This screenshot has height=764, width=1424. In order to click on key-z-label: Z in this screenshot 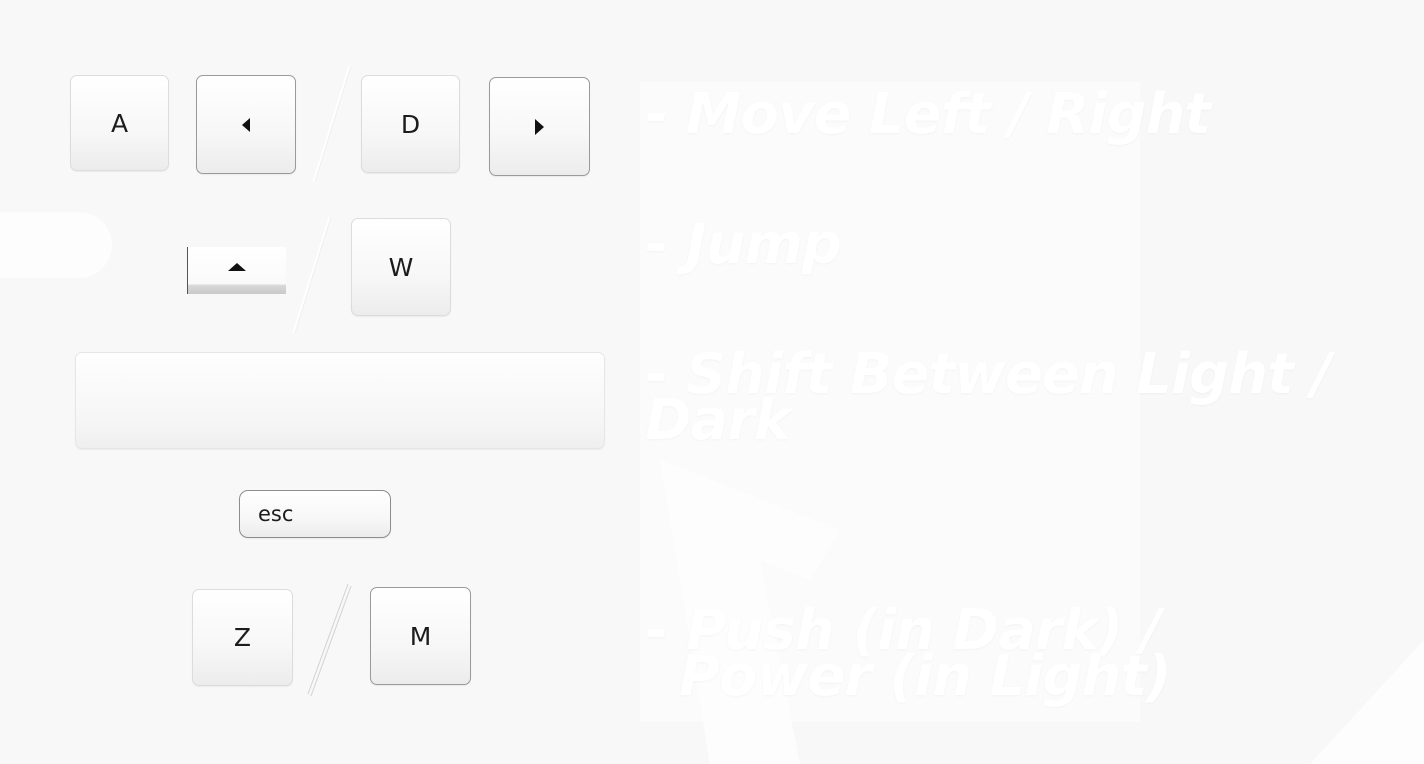, I will do `click(242, 637)`.